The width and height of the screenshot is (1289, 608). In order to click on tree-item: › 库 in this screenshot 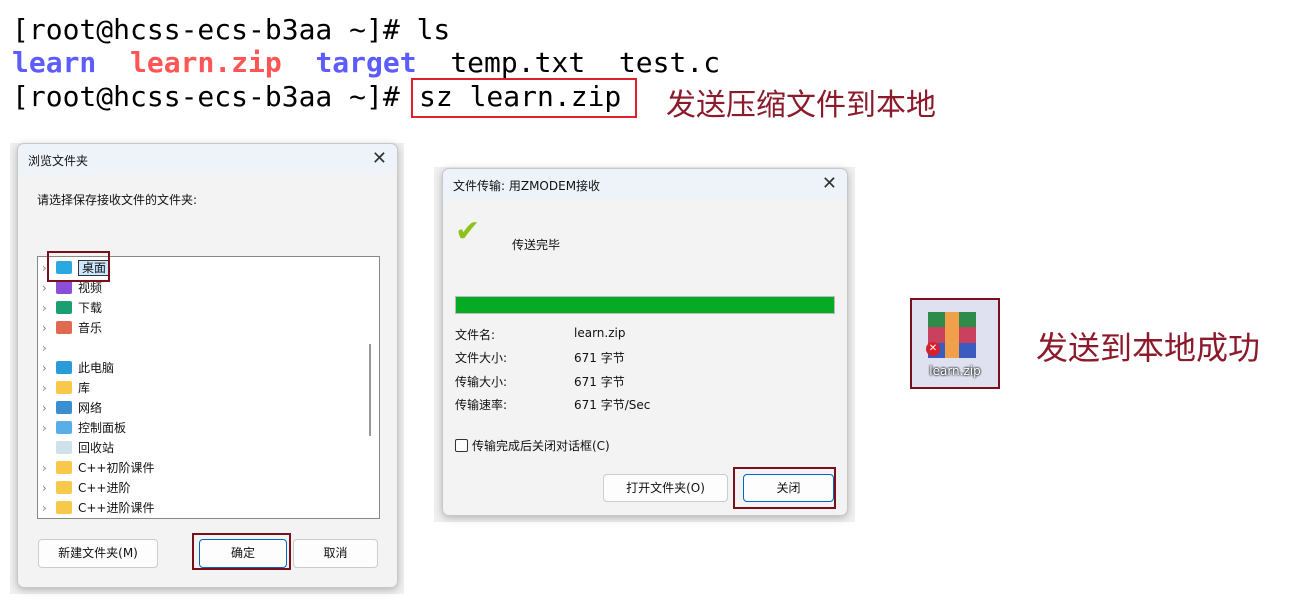, I will do `click(66, 388)`.